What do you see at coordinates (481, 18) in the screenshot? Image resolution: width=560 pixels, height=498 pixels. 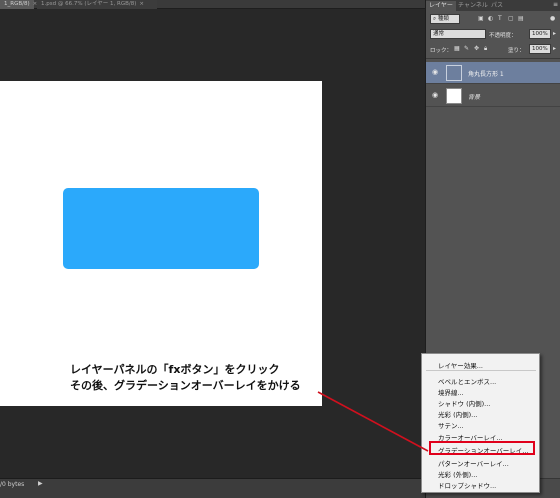 I see `pixel-filter-icon: ▣` at bounding box center [481, 18].